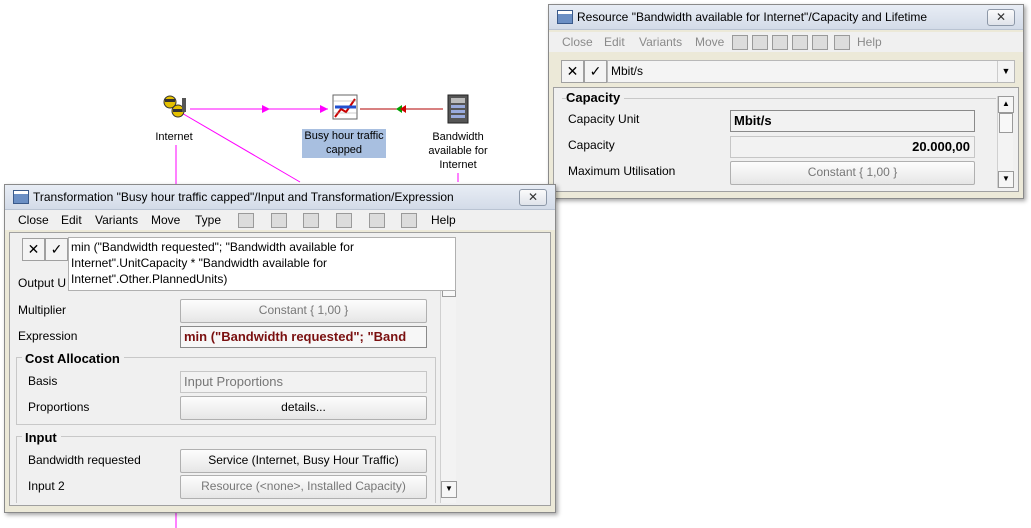 This screenshot has width=1031, height=528. Describe the element at coordinates (46, 486) in the screenshot. I see `input-row-label: Input 2` at that location.